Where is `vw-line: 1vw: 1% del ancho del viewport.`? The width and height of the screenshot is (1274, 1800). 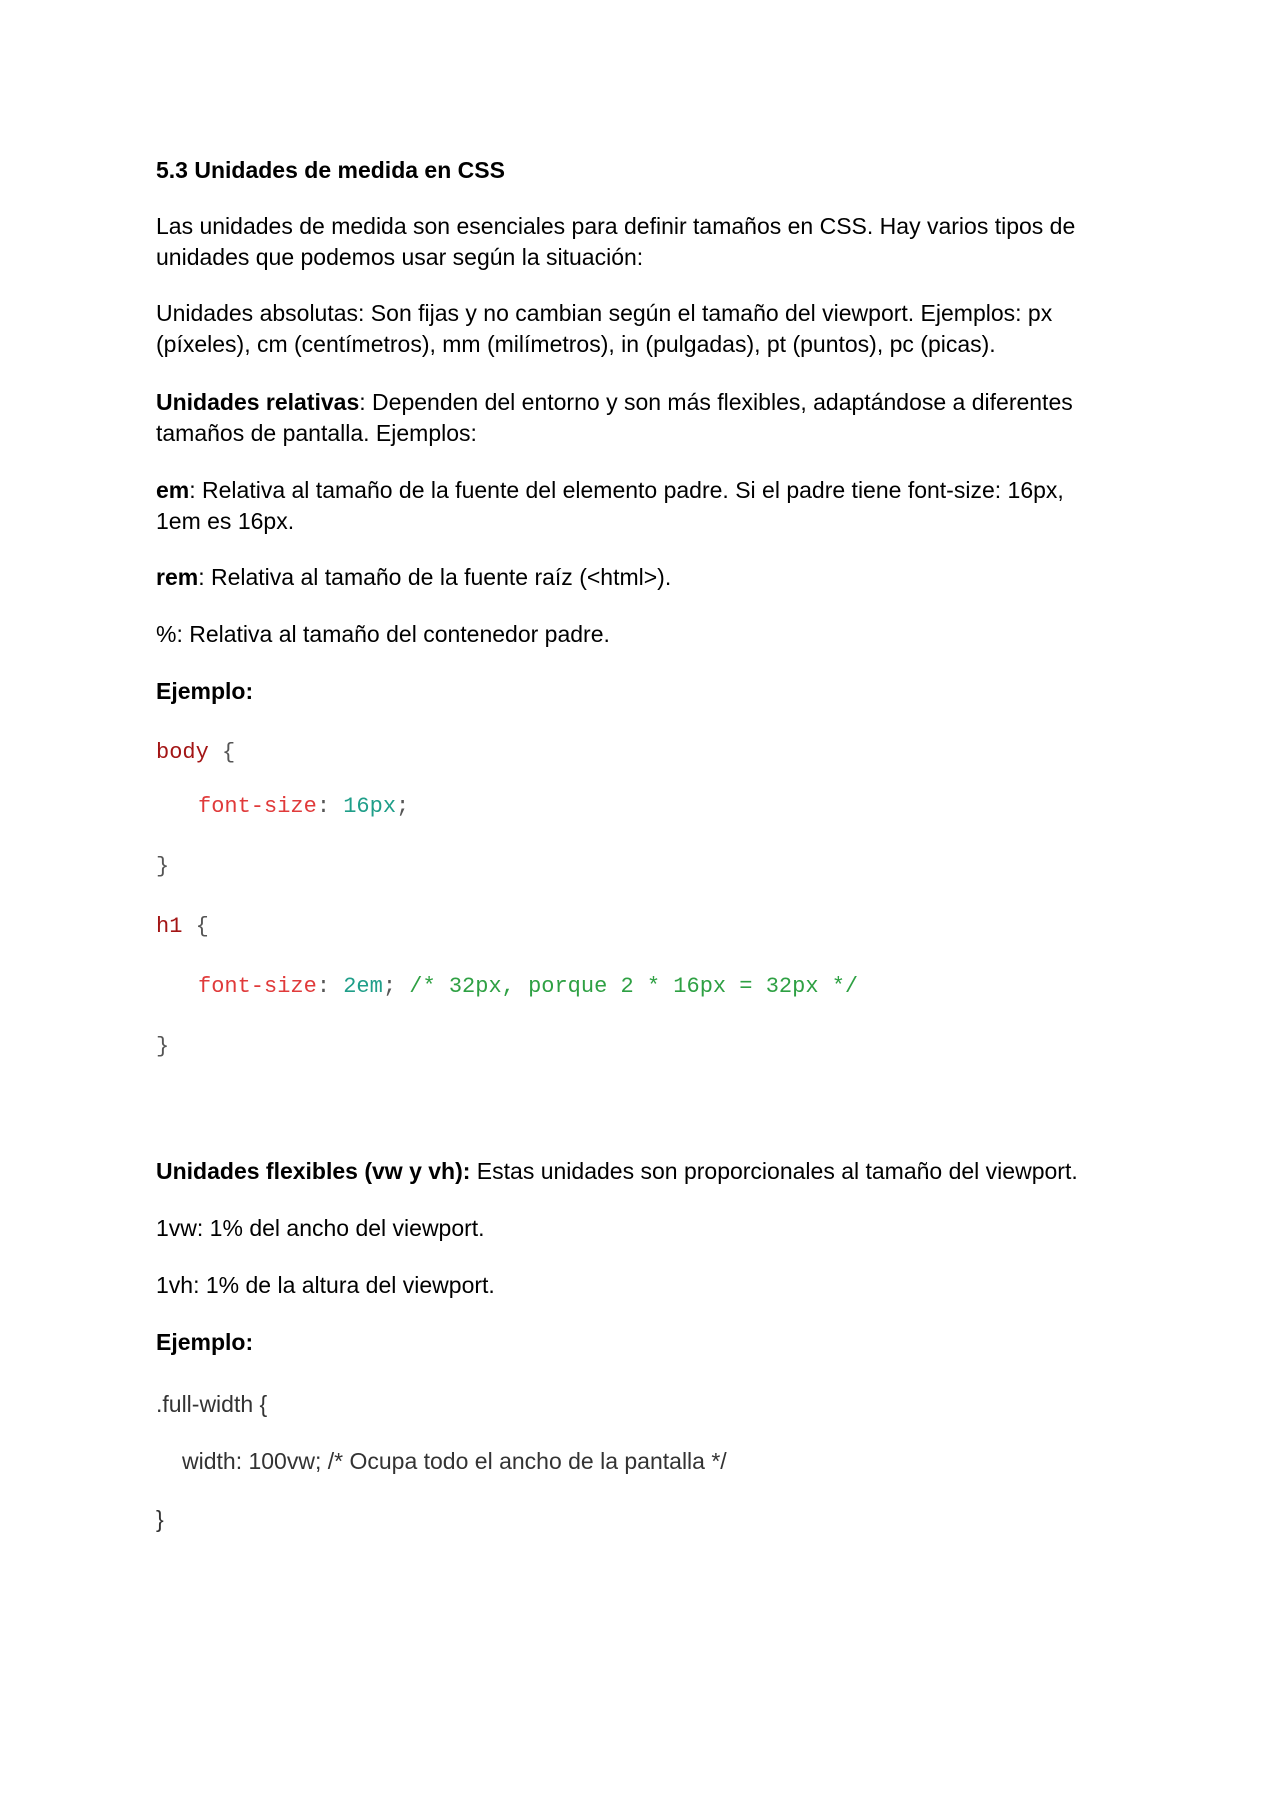
vw-line: 1vw: 1% del ancho del viewport. is located at coordinates (320, 1228).